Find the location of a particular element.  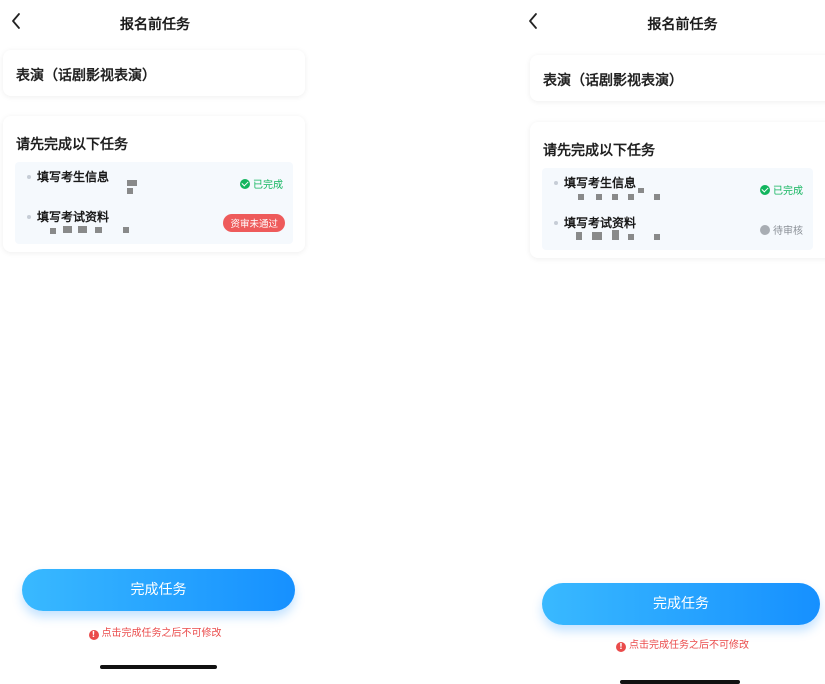

status-label: 资审未通过 is located at coordinates (254, 224).